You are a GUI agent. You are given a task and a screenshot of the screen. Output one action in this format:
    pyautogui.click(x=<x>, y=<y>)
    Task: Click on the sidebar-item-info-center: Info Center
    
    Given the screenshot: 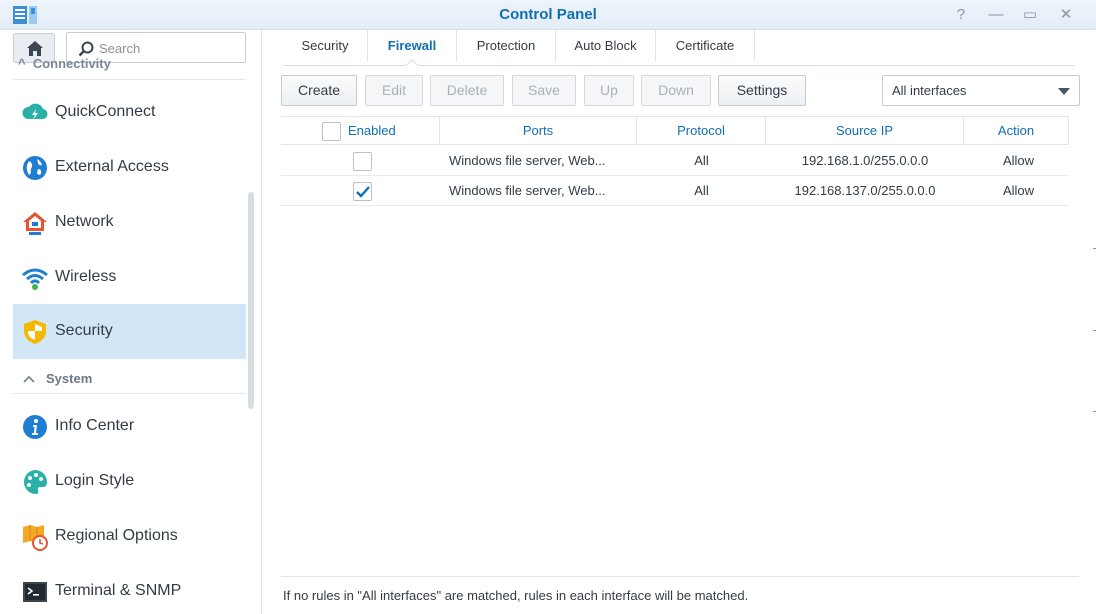 What is the action you would take?
    pyautogui.click(x=129, y=426)
    